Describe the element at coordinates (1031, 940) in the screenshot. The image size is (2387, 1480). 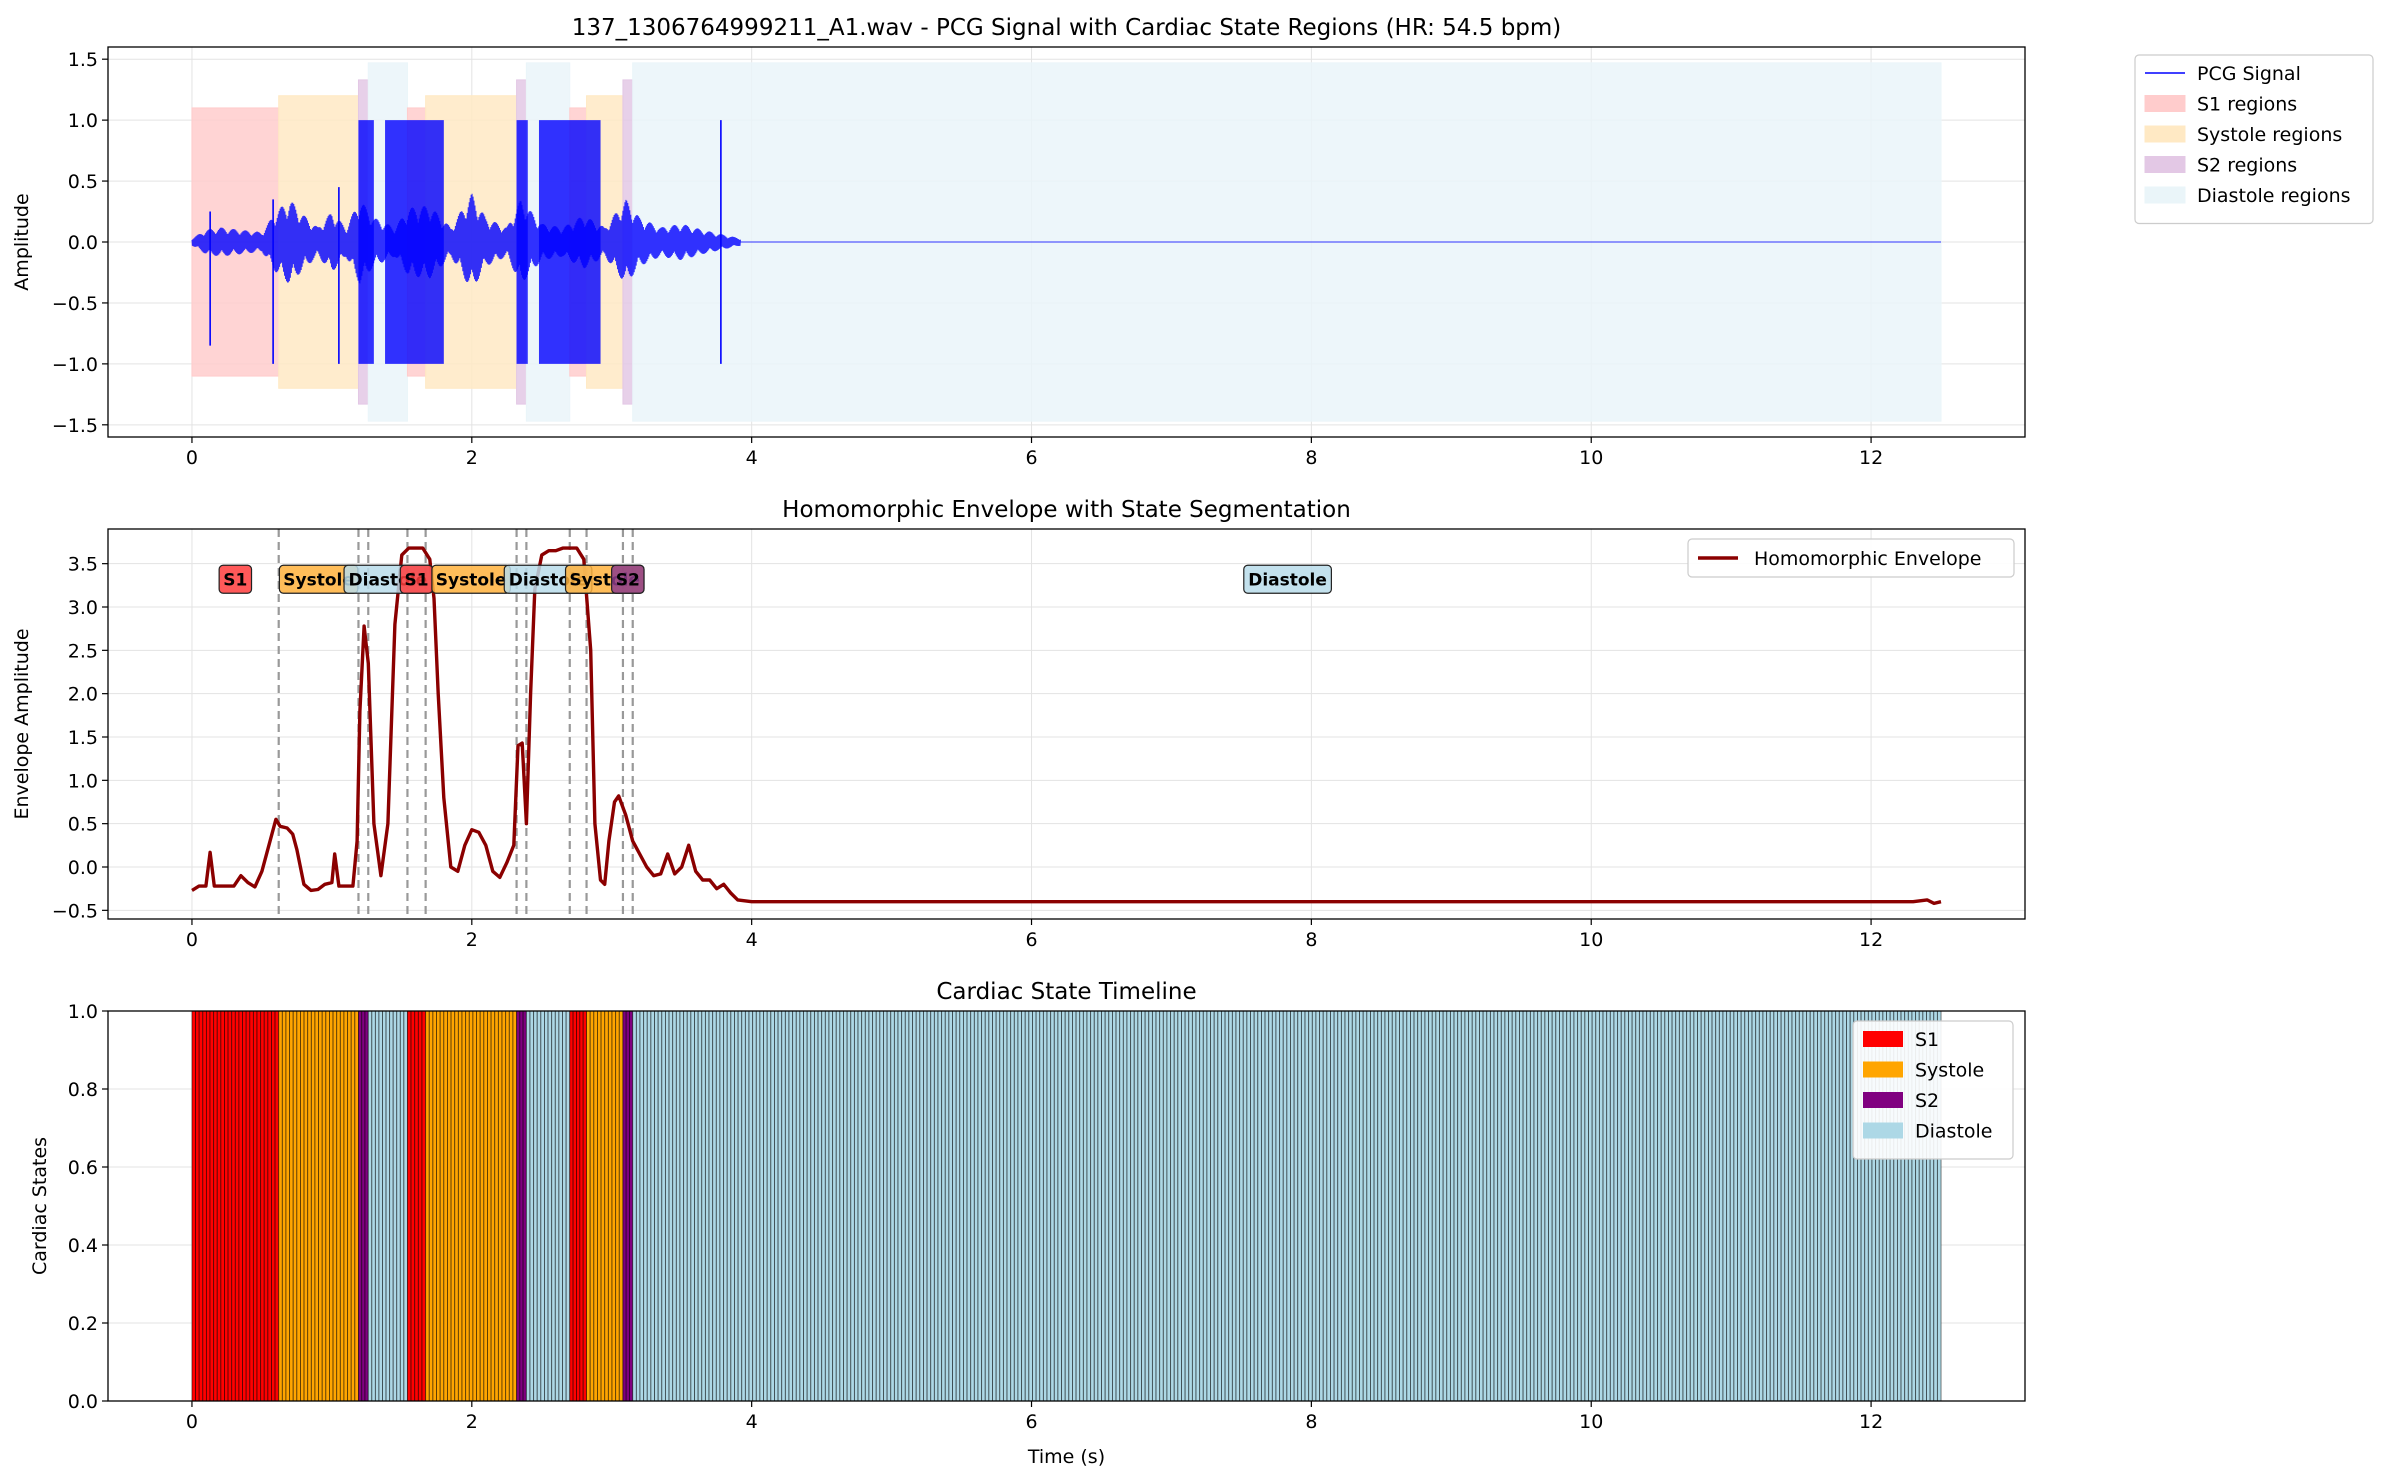
I see `x-tick-label: 6` at that location.